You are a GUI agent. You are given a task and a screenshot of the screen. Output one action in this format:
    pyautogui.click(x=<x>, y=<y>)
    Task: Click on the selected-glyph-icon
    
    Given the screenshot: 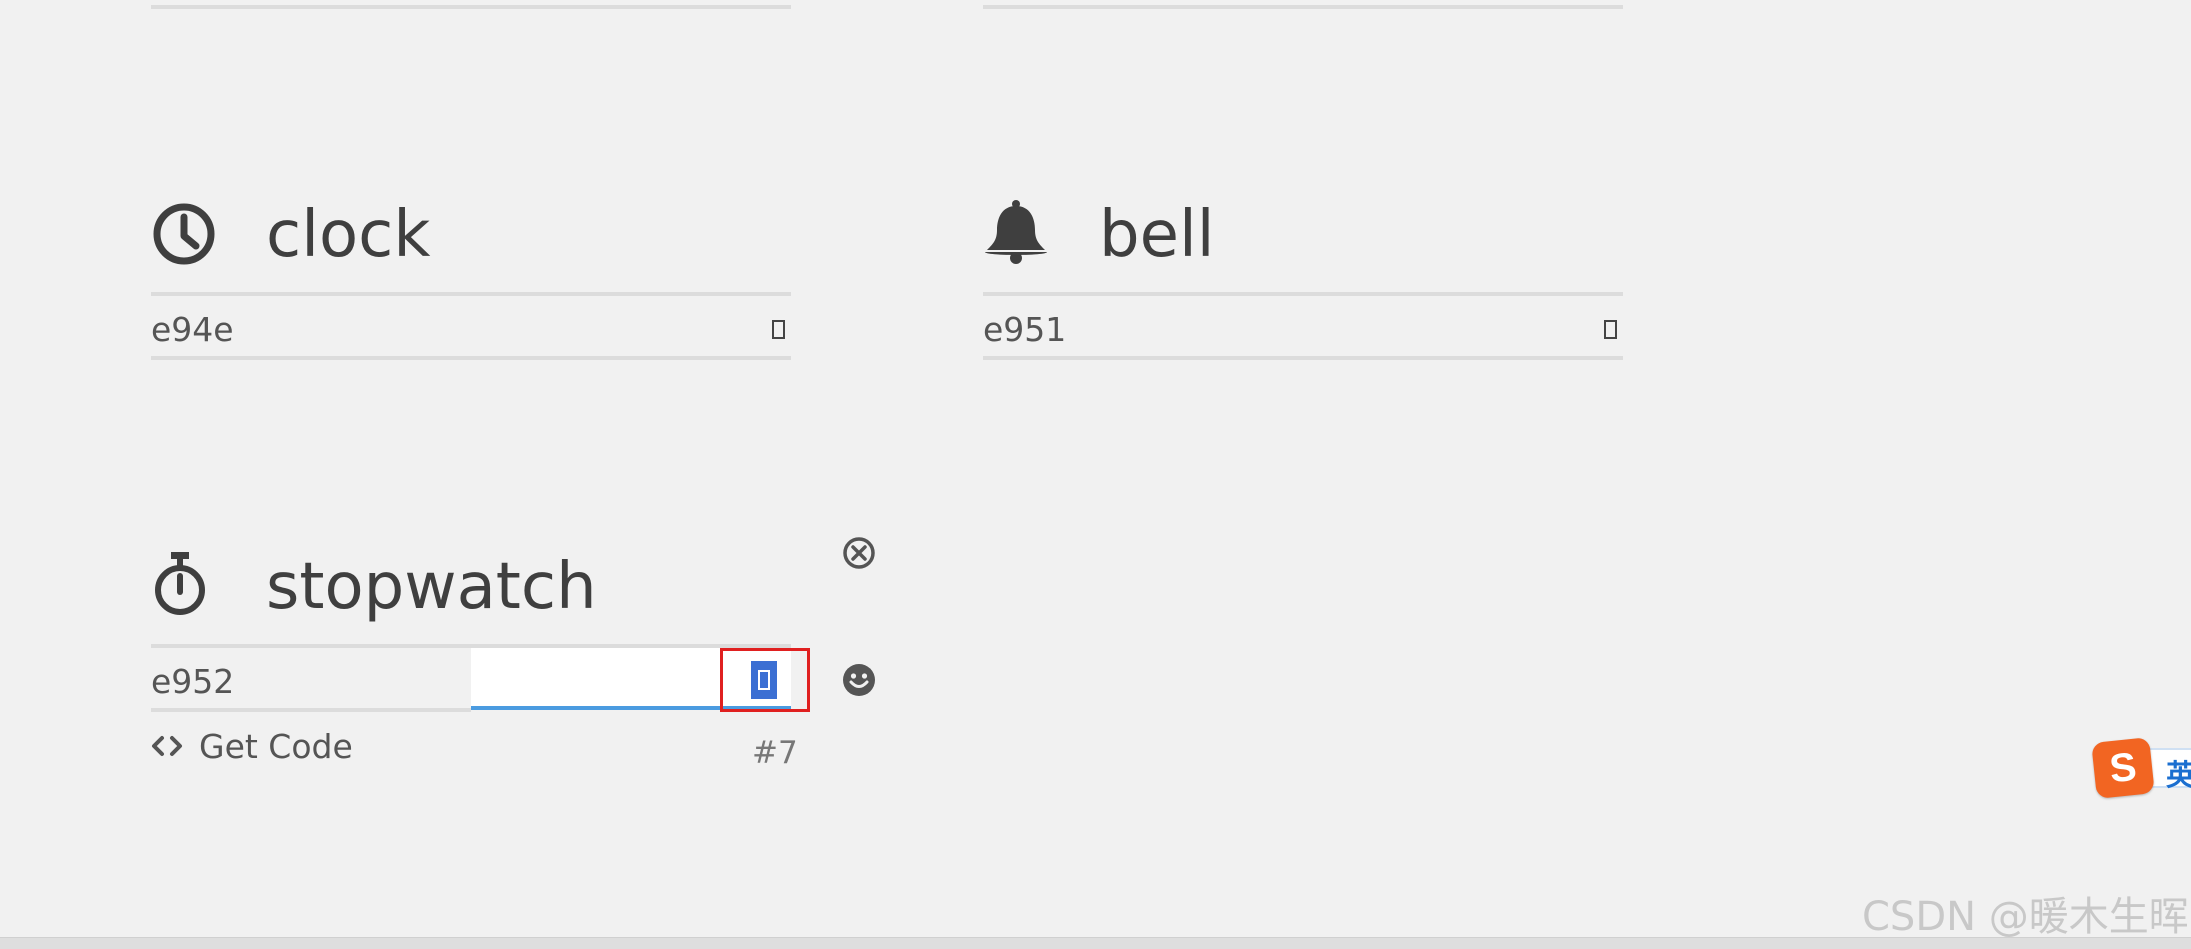 What is the action you would take?
    pyautogui.click(x=764, y=680)
    